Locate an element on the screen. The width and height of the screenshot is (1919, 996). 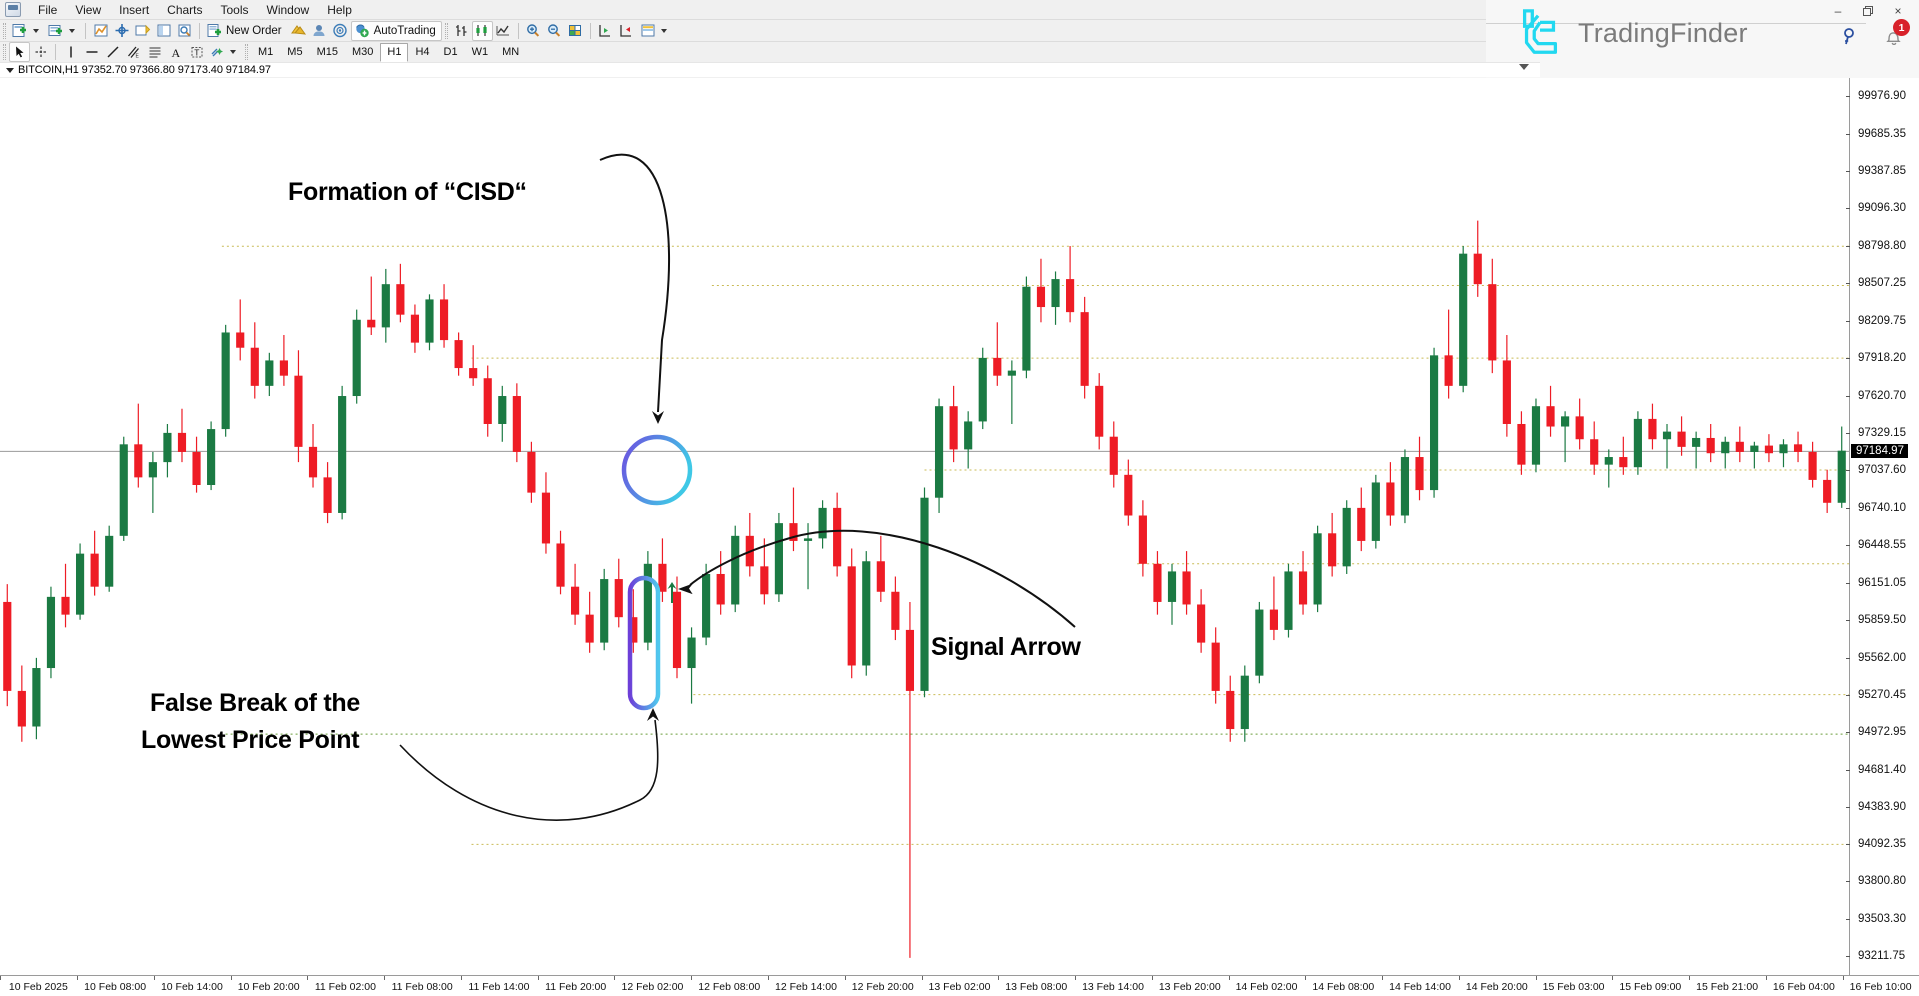
metatrader-logo-icon is located at coordinates (13, 9).